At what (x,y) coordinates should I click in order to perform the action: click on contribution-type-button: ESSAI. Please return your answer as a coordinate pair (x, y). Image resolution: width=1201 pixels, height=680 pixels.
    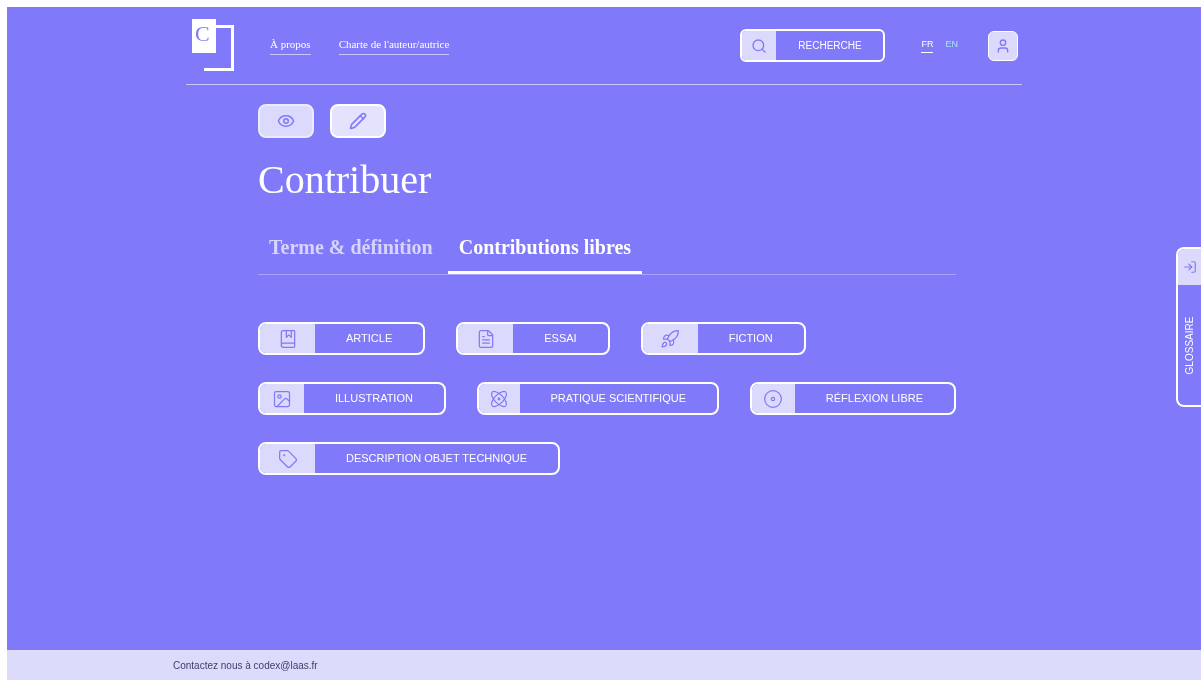
    Looking at the image, I should click on (533, 338).